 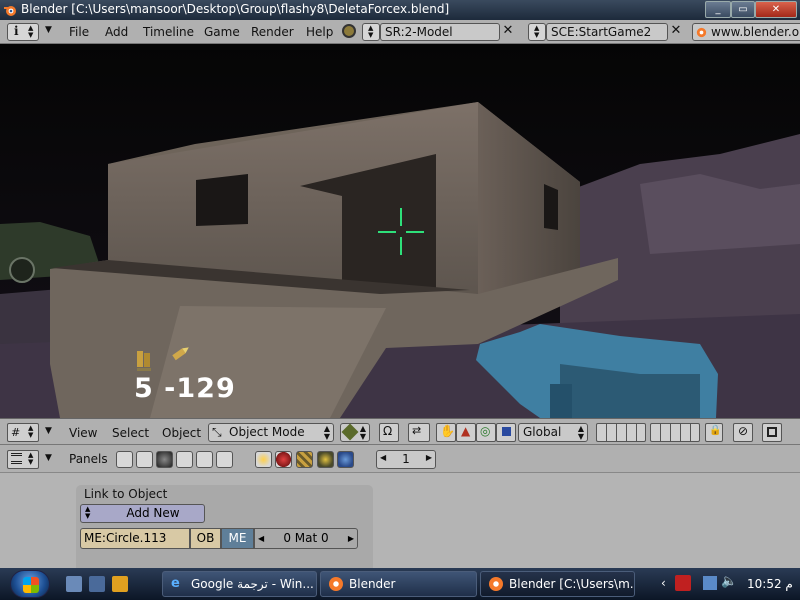 I want to click on pivot-button: Ω, so click(x=389, y=432).